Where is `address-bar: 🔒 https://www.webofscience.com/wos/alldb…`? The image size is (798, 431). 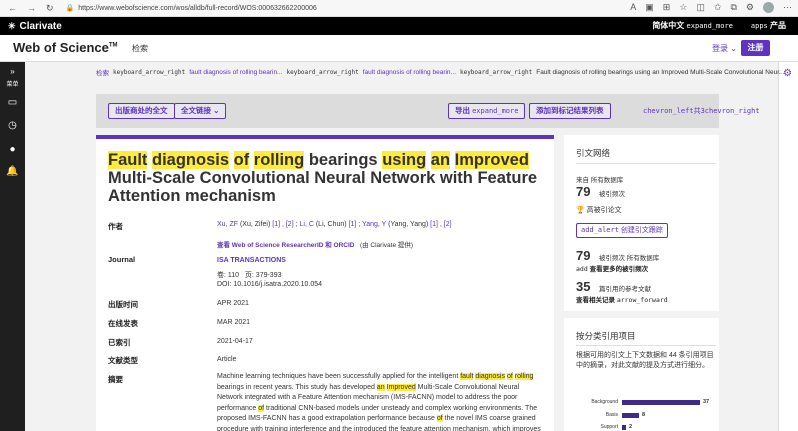 address-bar: 🔒 https://www.webofscience.com/wos/alldb… is located at coordinates (191, 8).